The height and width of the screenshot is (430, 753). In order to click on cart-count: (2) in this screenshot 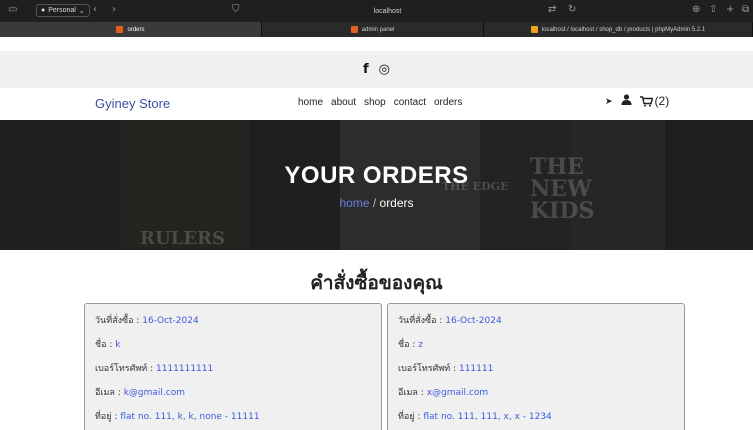, I will do `click(662, 101)`.